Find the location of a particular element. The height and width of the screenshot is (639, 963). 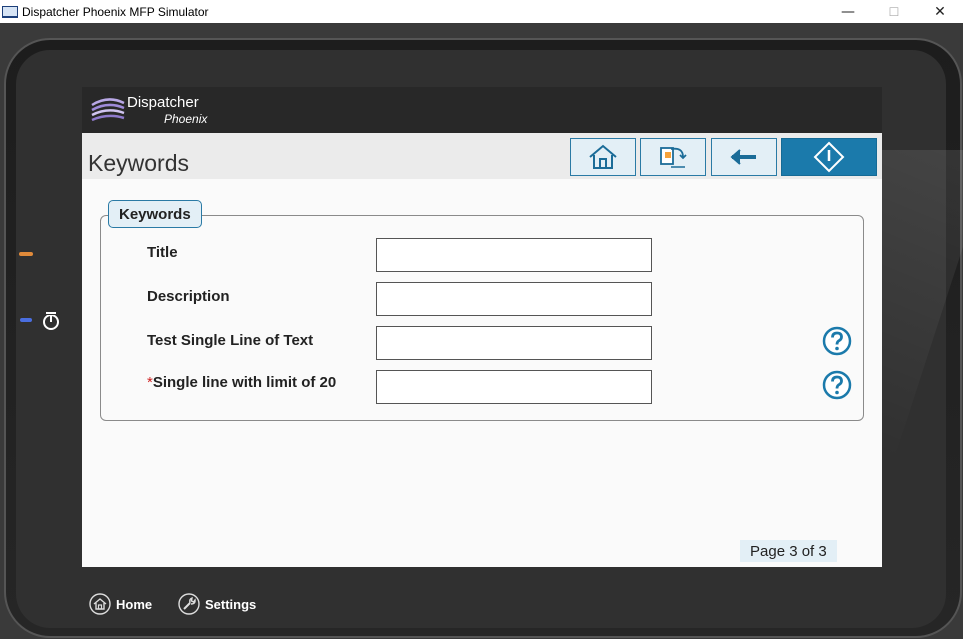

bottom-settings-button: Settings is located at coordinates (217, 604).